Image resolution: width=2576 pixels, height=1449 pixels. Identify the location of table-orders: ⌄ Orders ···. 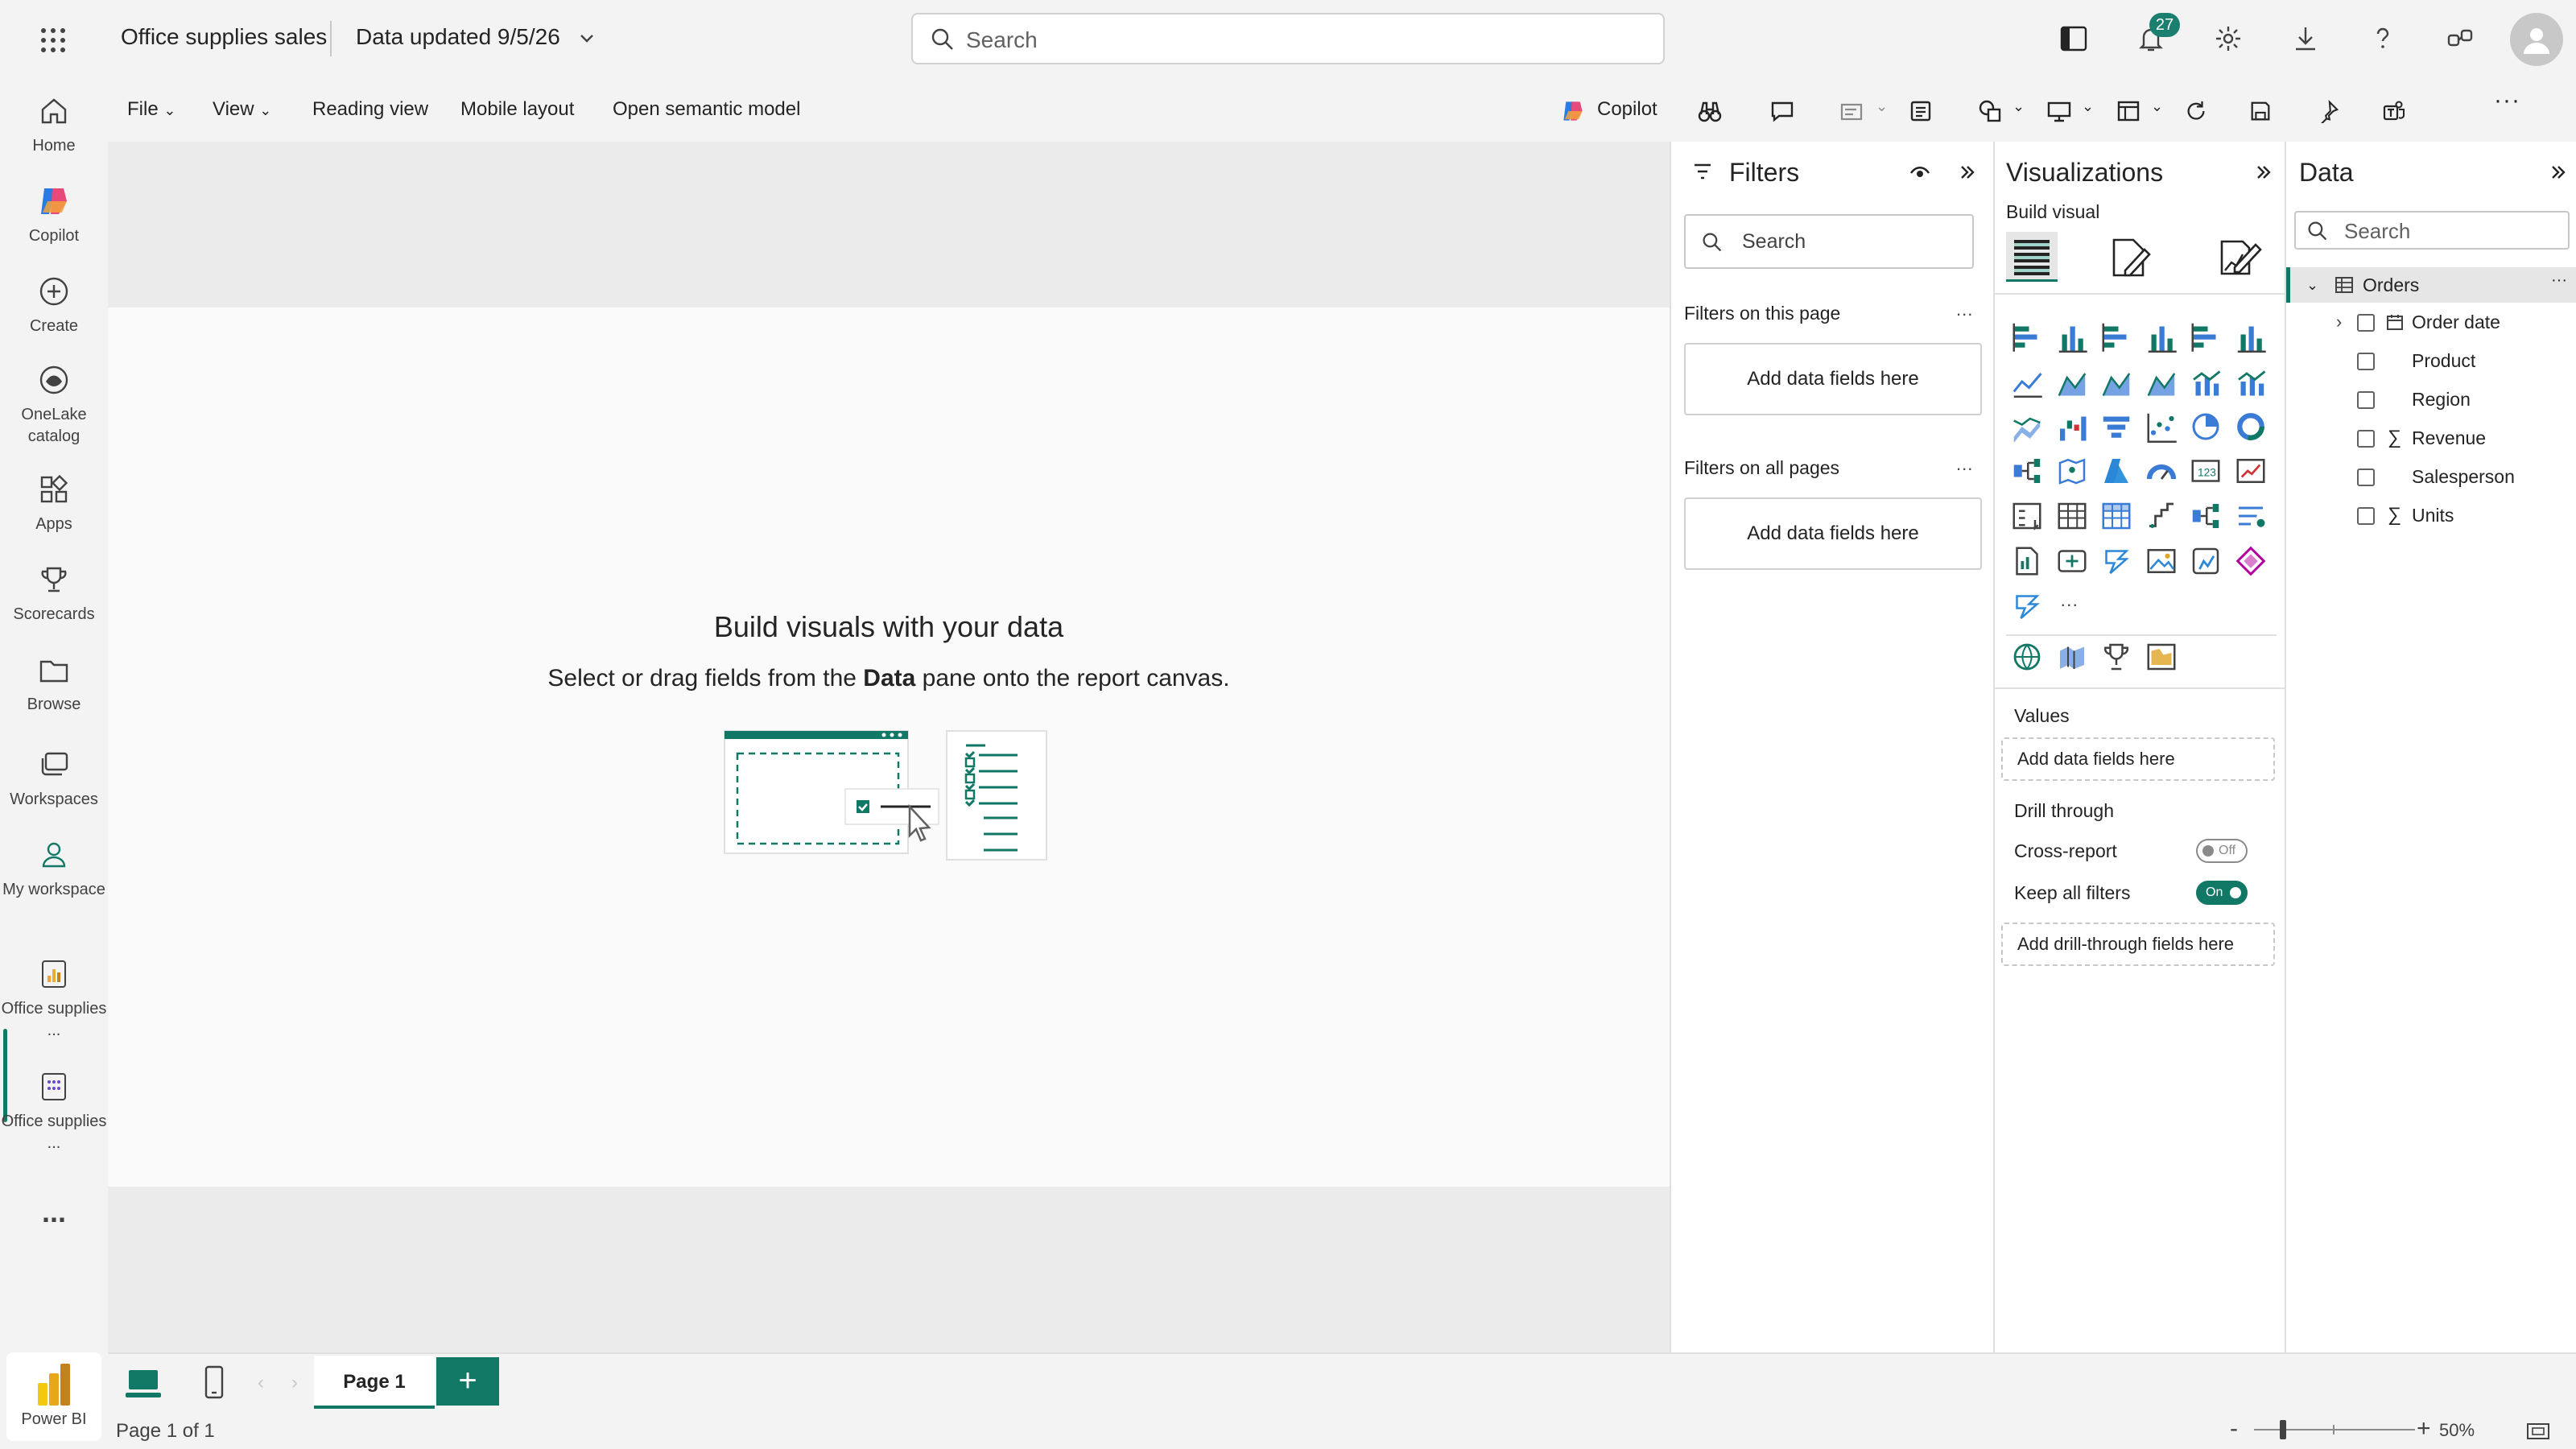
(2431, 285).